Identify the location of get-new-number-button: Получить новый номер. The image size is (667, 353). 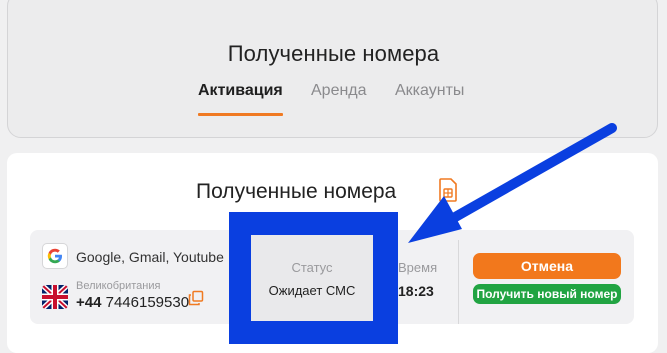
(547, 294).